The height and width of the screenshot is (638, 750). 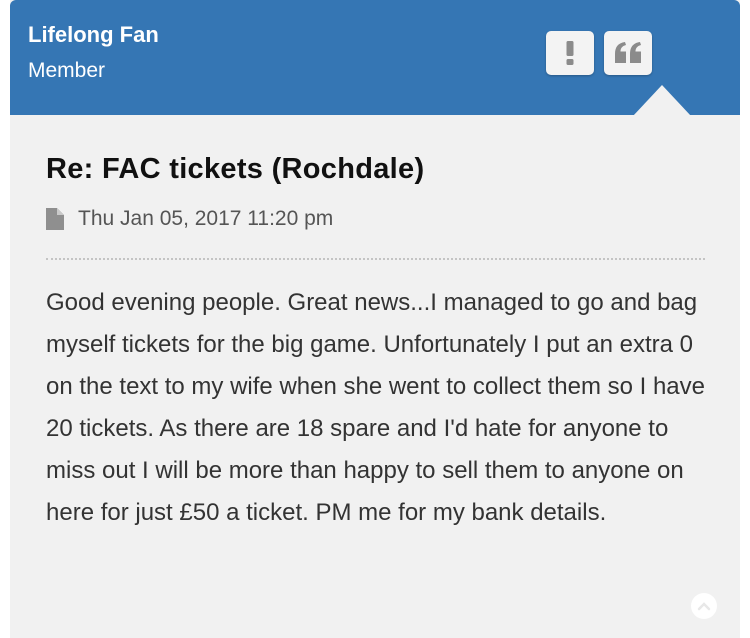 I want to click on post-date: Thu Jan 05, 2017 11:20 pm, so click(x=206, y=218).